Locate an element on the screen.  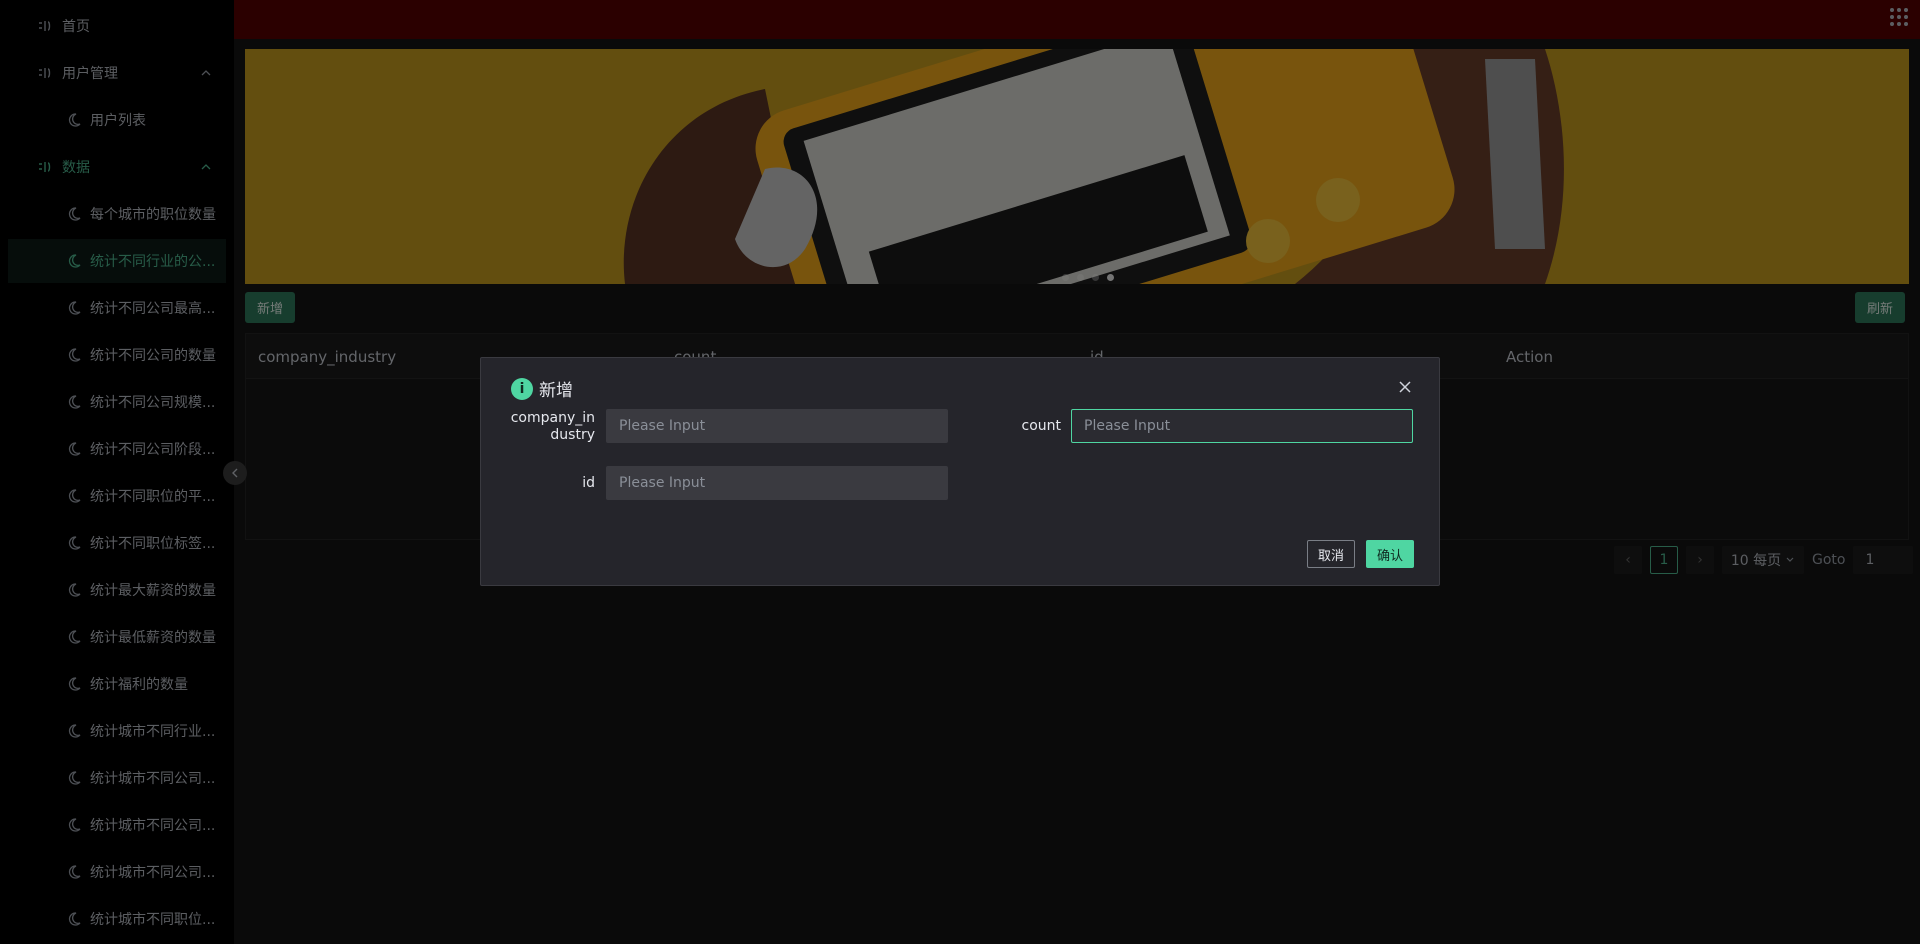
cancel-button: 取消 is located at coordinates (1331, 554).